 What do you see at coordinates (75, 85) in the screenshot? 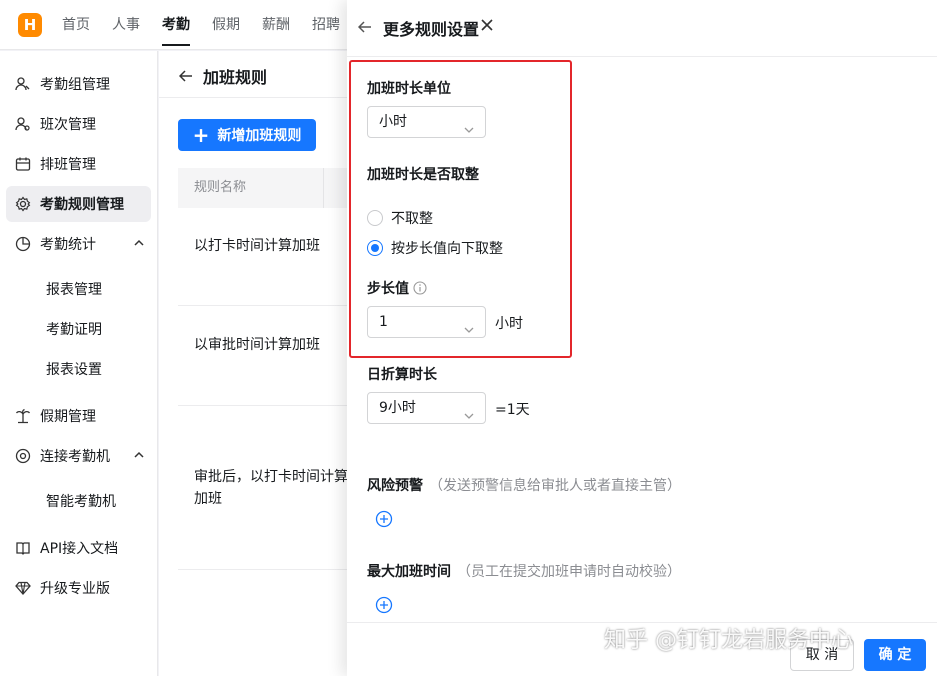
I see `sidebar-item-label: 考勤组管理` at bounding box center [75, 85].